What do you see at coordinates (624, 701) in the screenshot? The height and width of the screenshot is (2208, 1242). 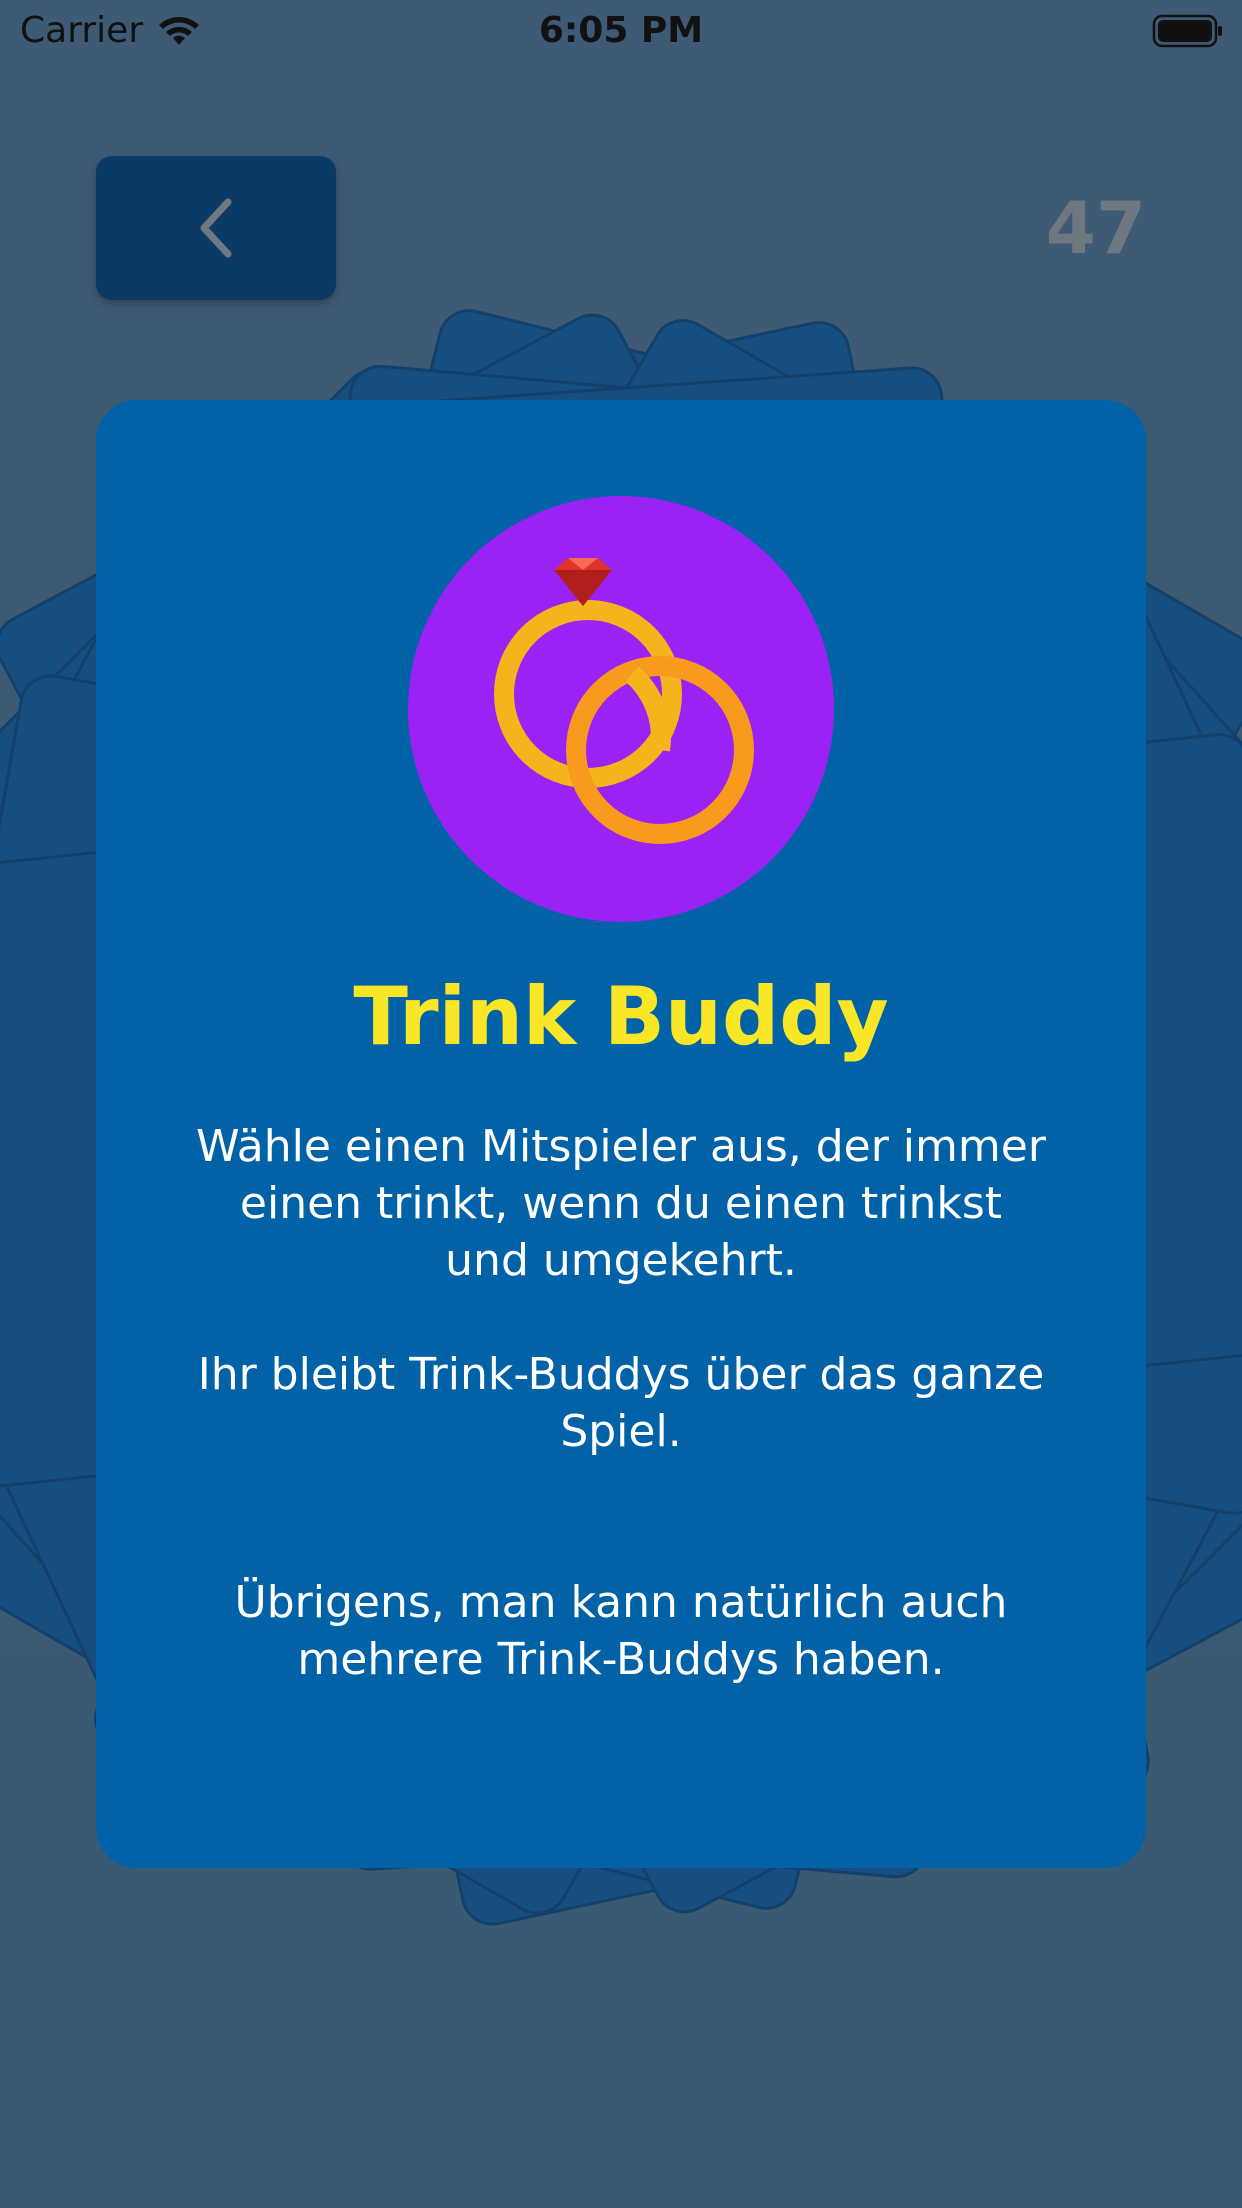 I see `wedding-rings-icon` at bounding box center [624, 701].